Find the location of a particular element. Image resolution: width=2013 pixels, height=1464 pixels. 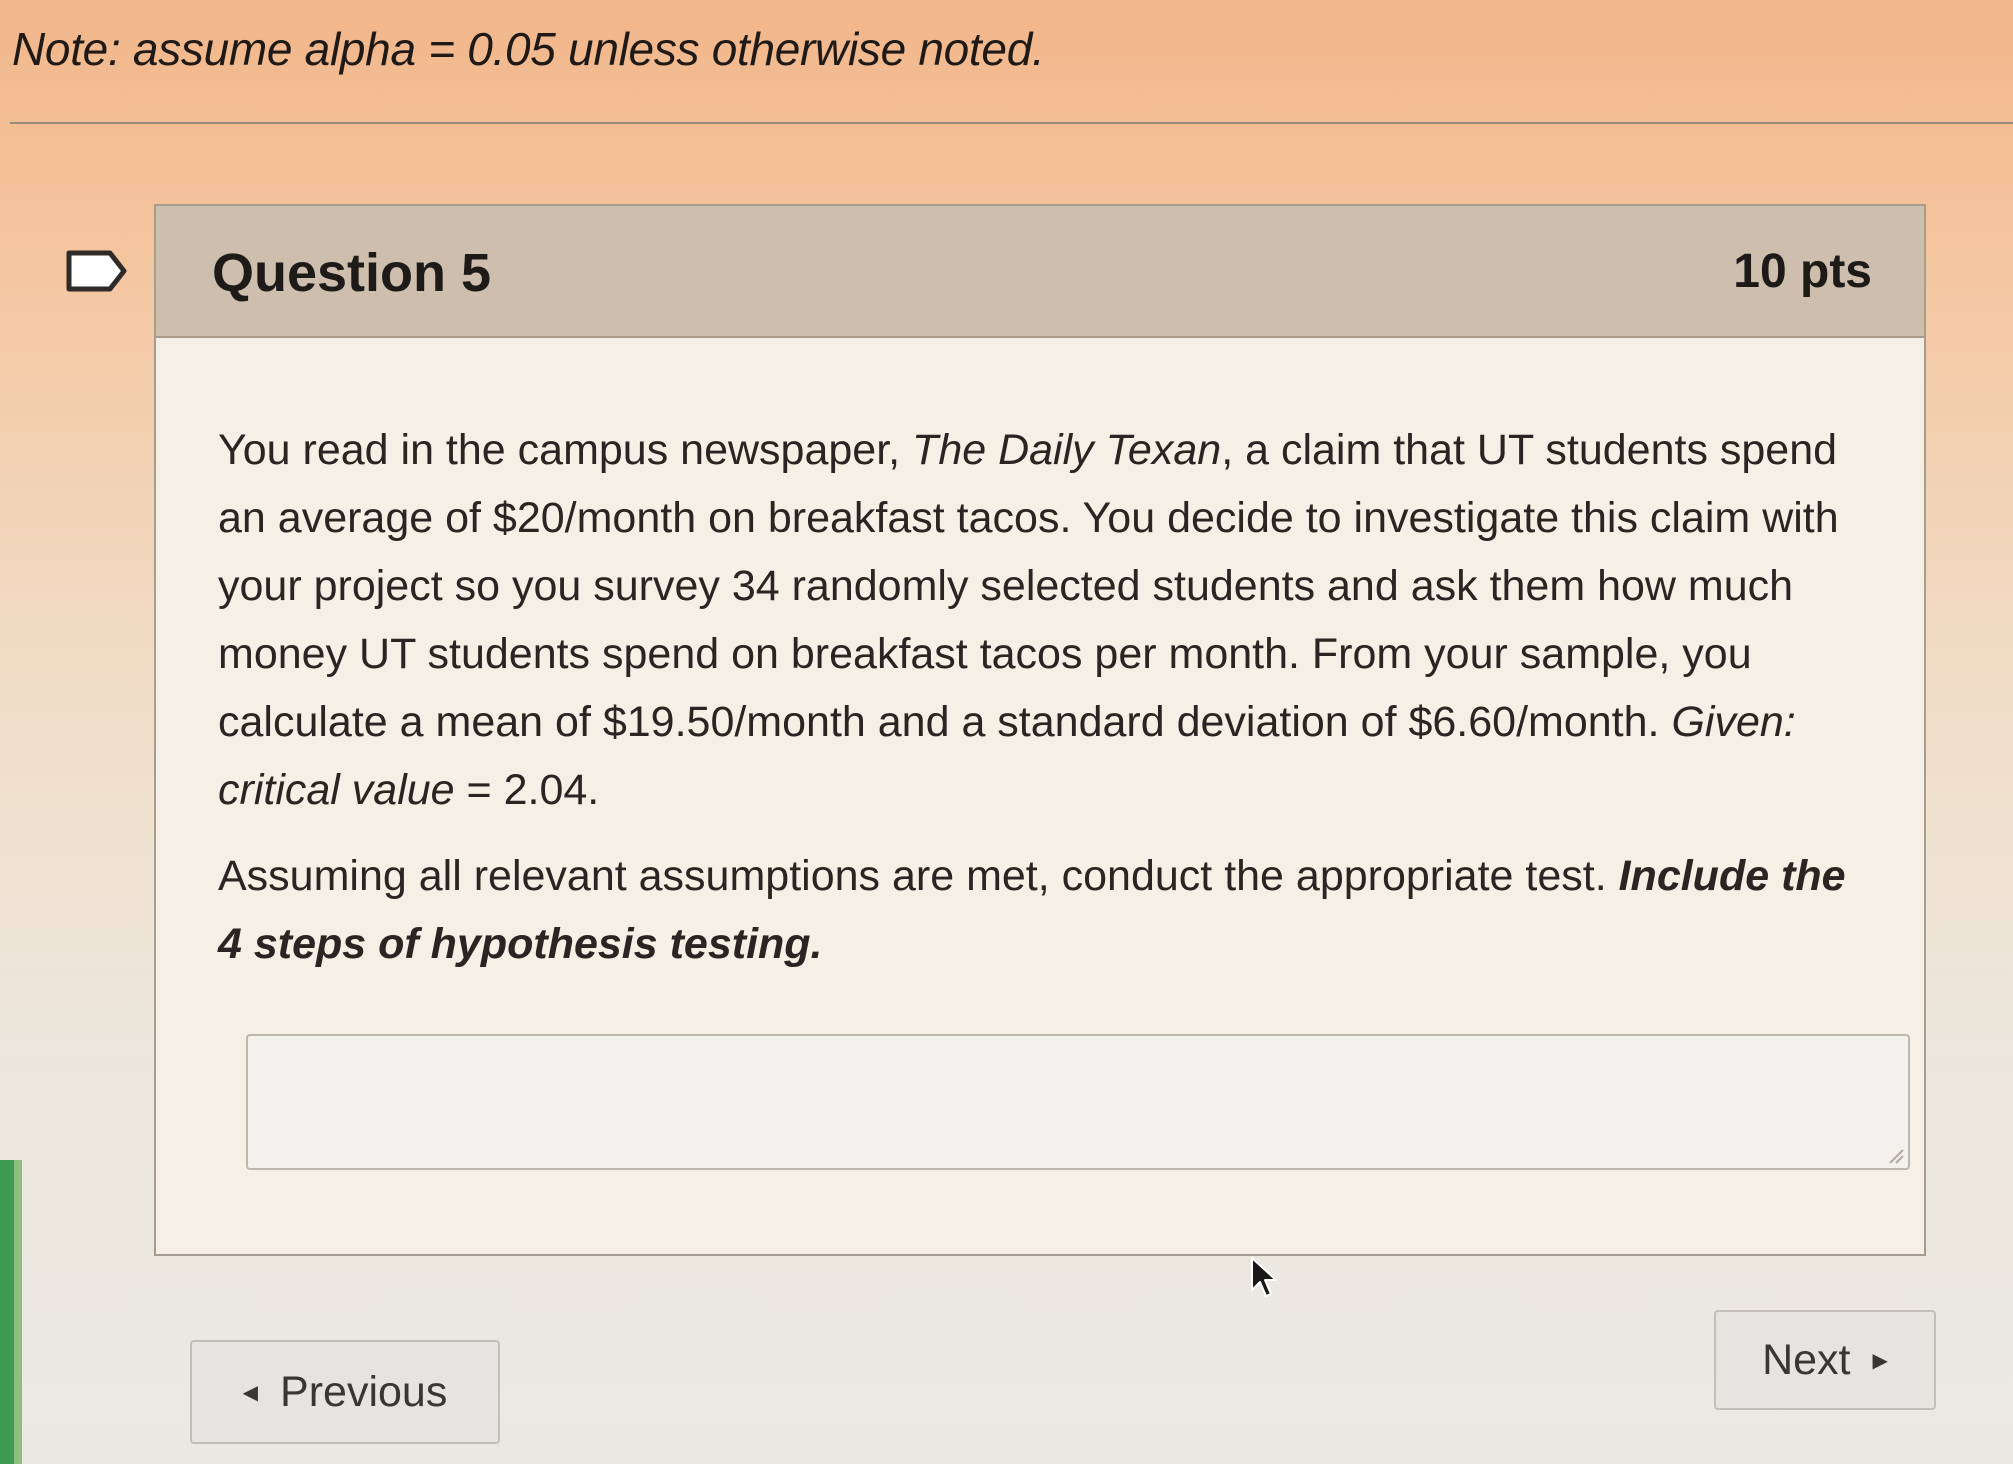

newspaper-name: The Daily Texan is located at coordinates (1067, 450).